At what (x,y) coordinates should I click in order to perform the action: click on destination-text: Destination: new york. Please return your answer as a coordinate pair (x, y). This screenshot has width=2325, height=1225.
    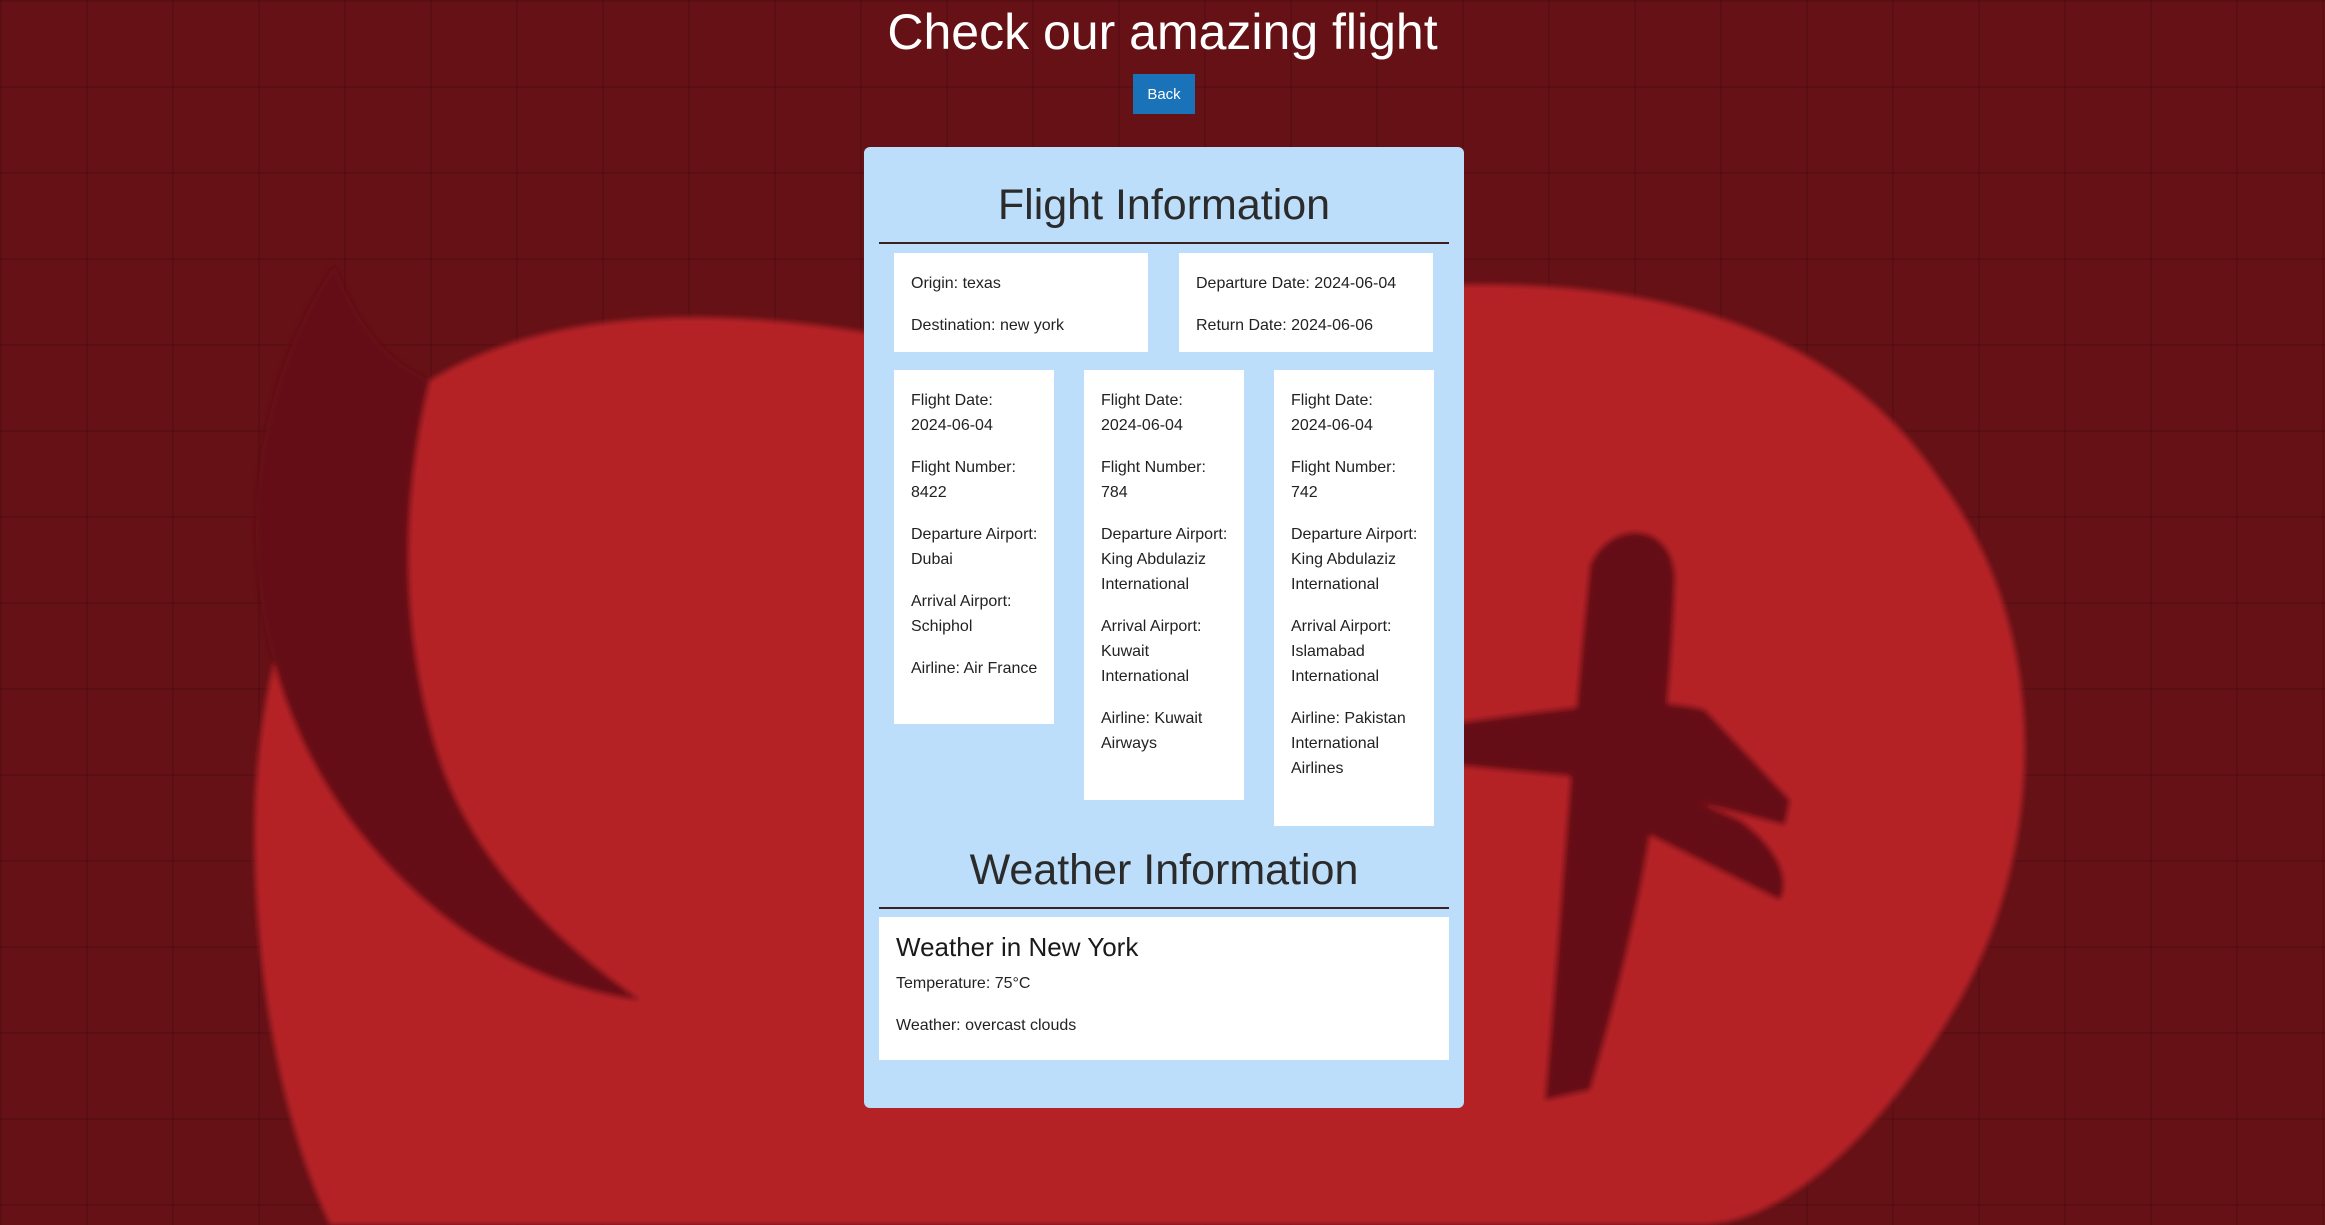
    Looking at the image, I should click on (987, 325).